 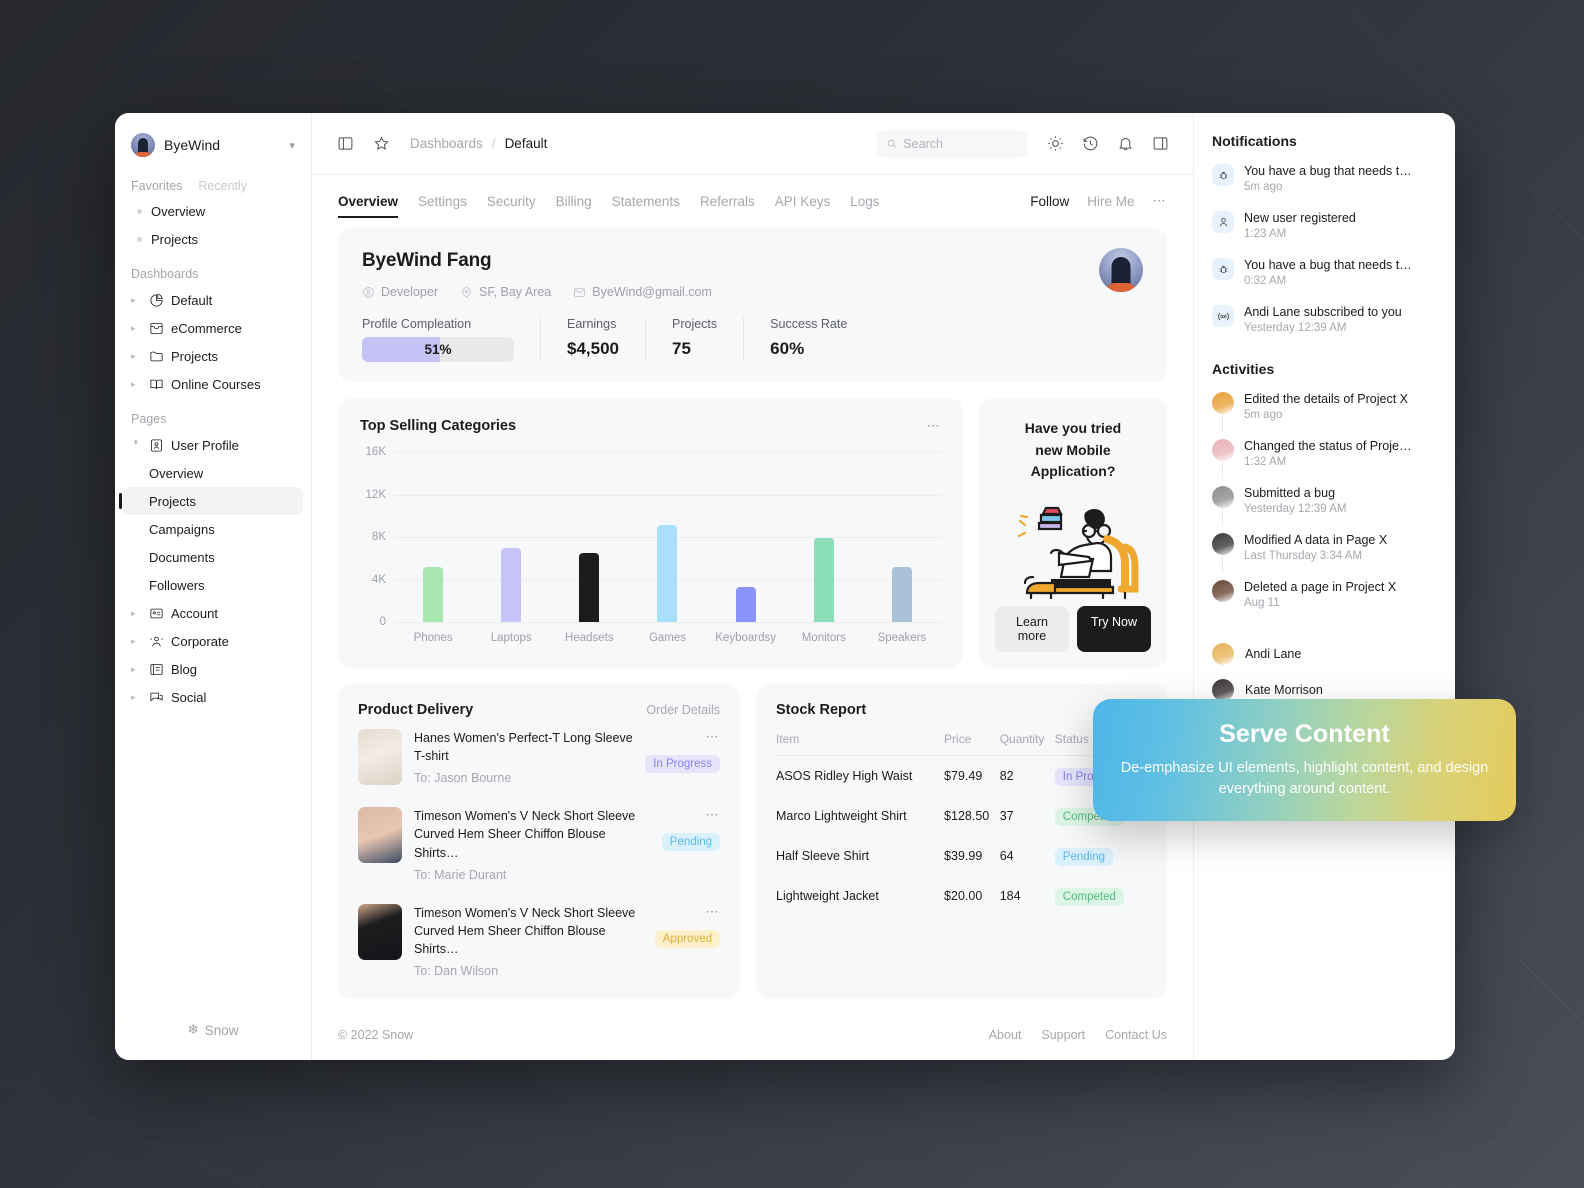 I want to click on activity-item: Edited the details of Project X 5m ago, so click(x=1324, y=407).